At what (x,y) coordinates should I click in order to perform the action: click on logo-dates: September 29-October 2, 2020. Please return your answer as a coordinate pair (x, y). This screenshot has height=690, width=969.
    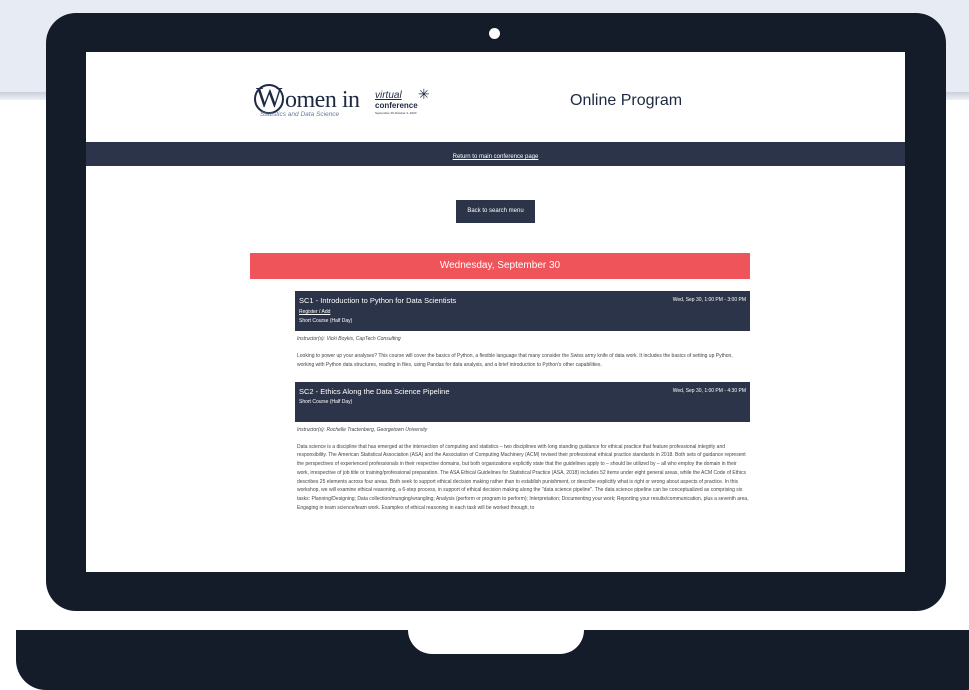
    Looking at the image, I should click on (396, 113).